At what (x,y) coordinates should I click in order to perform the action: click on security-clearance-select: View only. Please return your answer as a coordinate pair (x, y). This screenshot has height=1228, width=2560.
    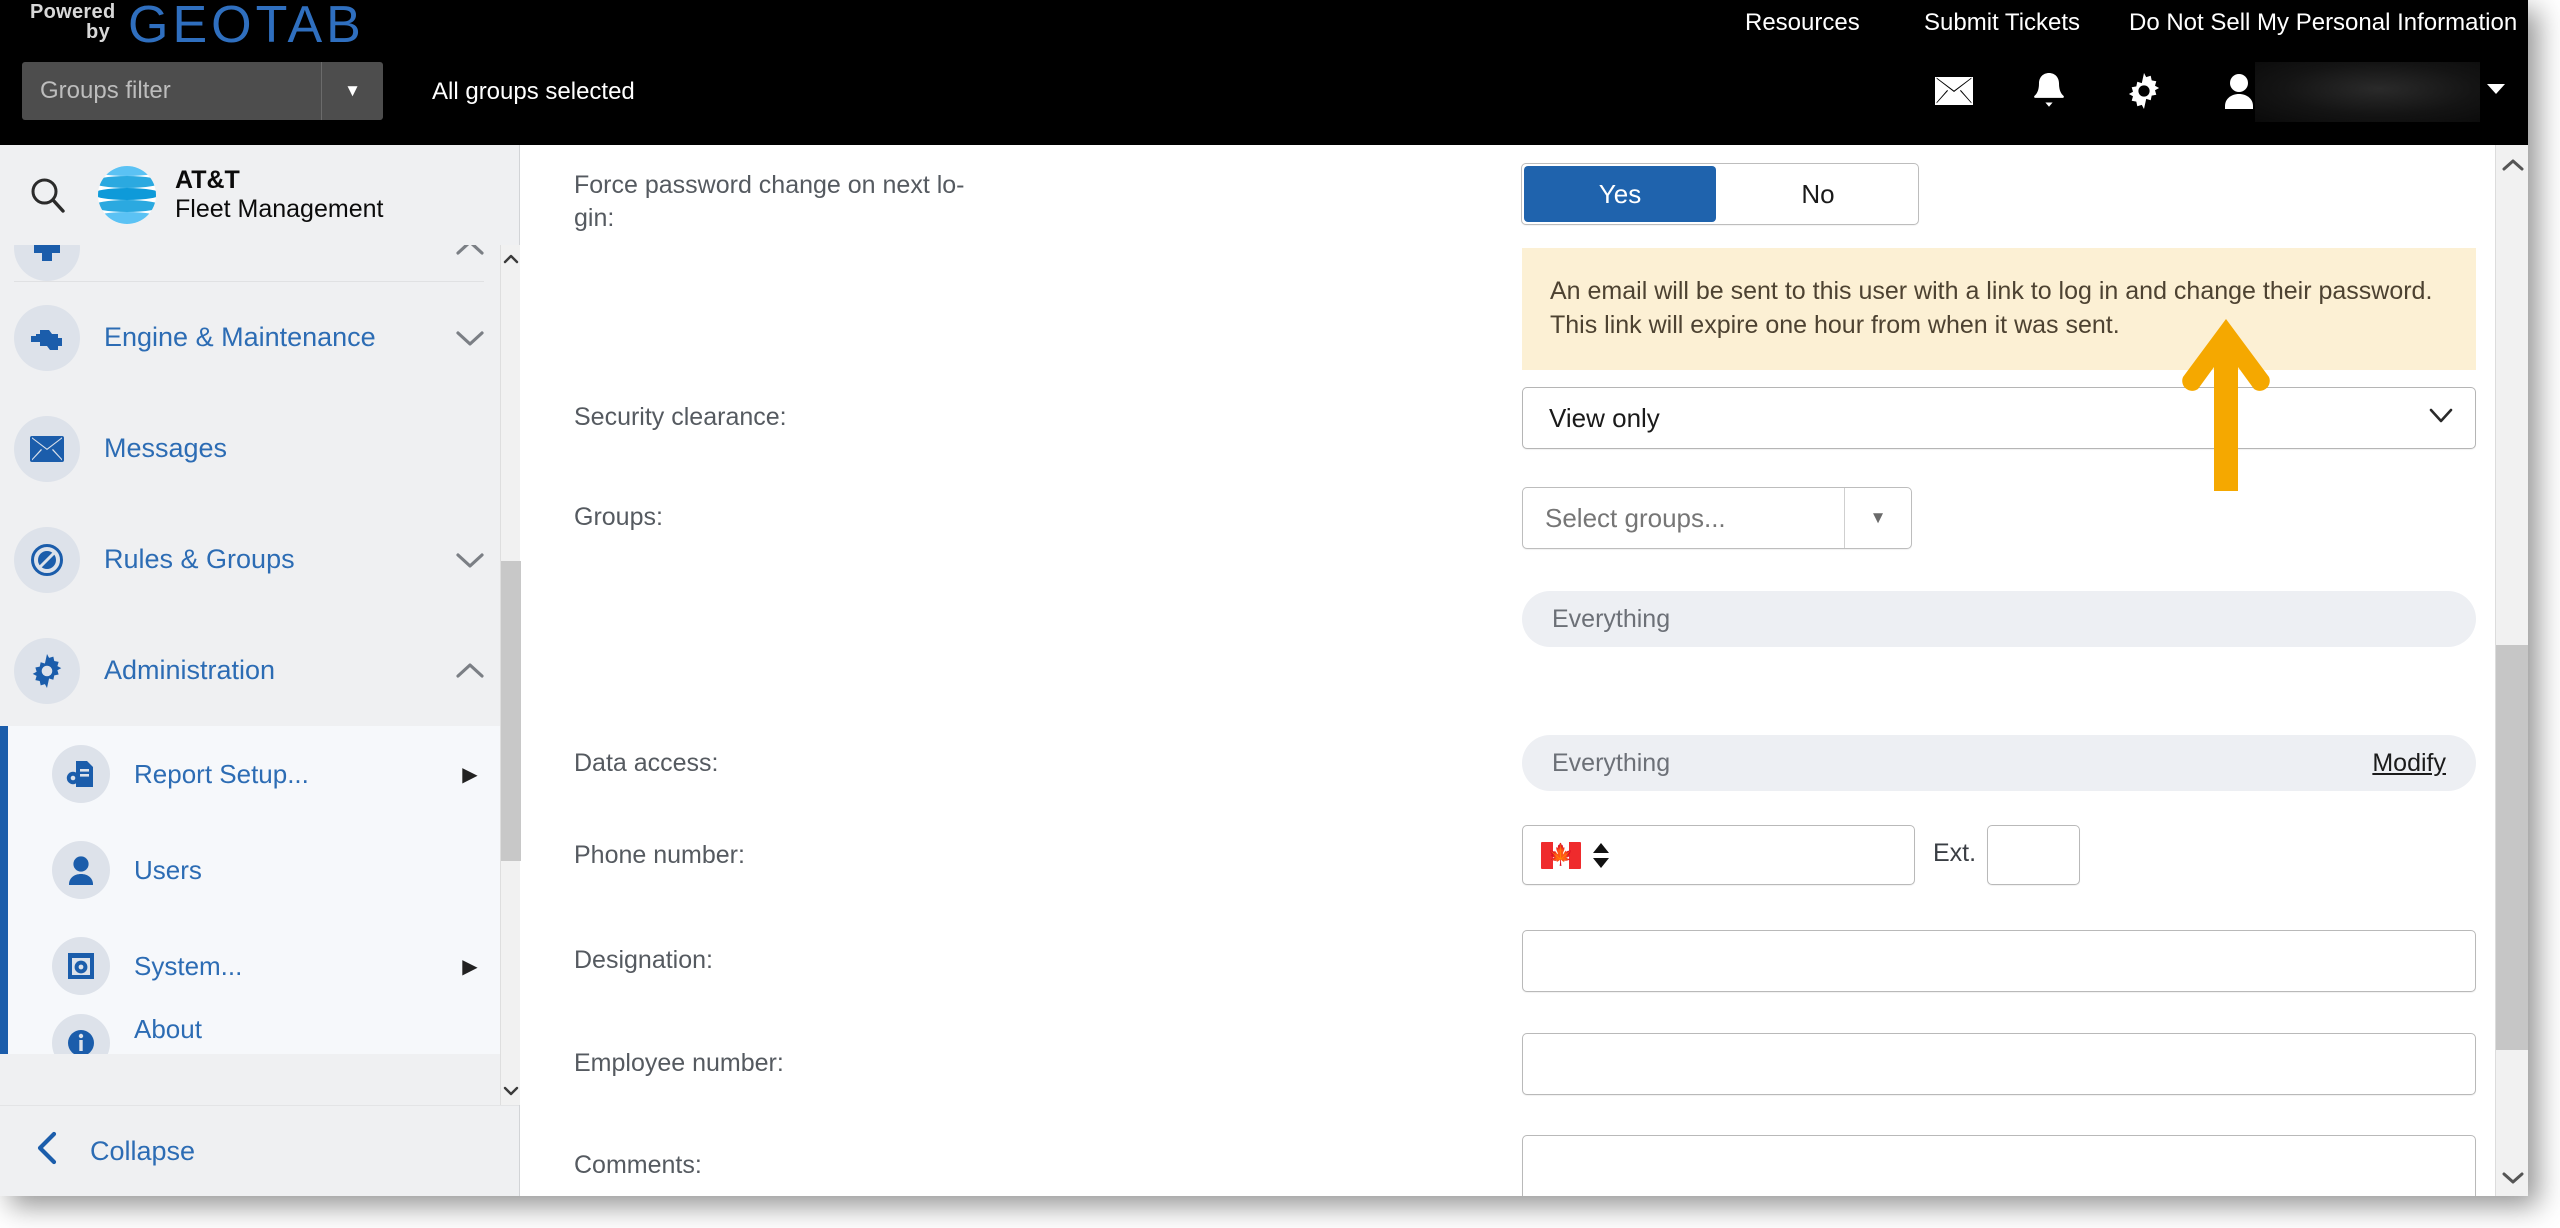
    Looking at the image, I should click on (1999, 418).